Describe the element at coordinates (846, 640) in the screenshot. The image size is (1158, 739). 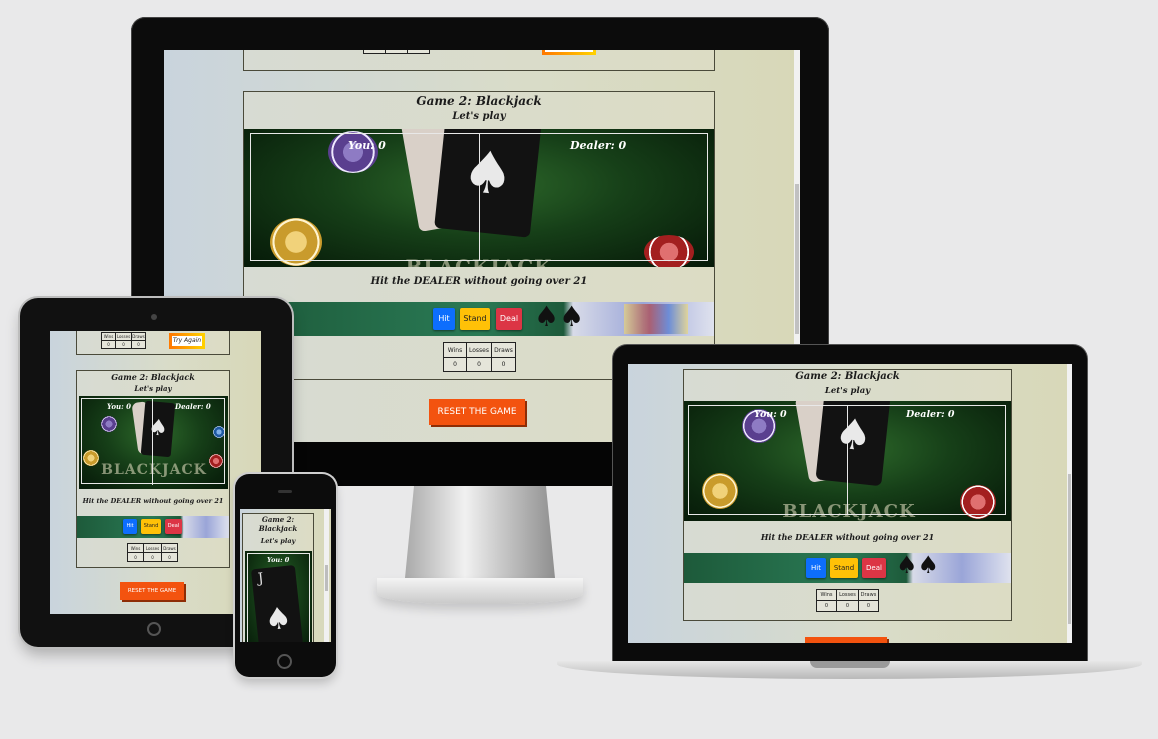
I see `reset-game-button` at that location.